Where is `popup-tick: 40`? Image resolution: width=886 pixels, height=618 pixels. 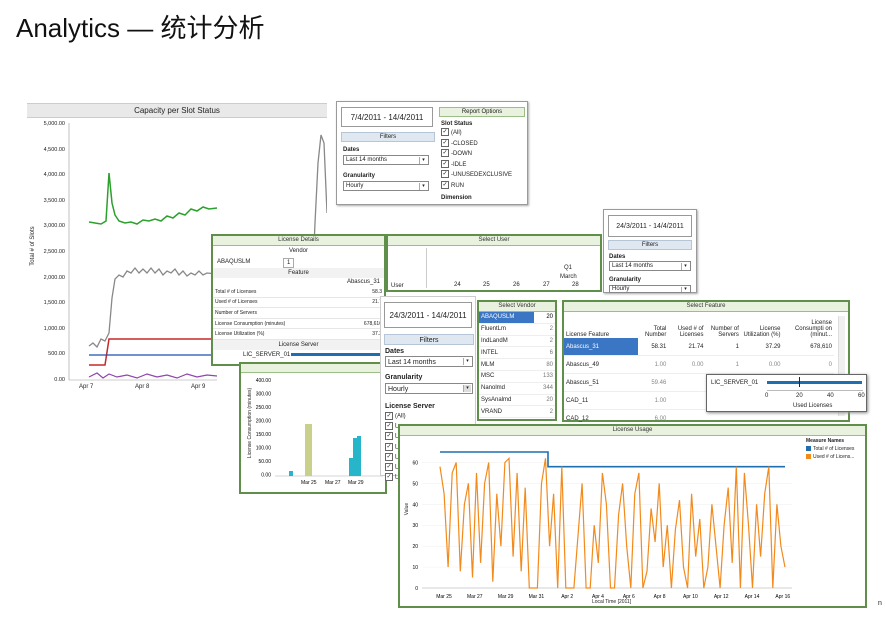 popup-tick: 40 is located at coordinates (830, 396).